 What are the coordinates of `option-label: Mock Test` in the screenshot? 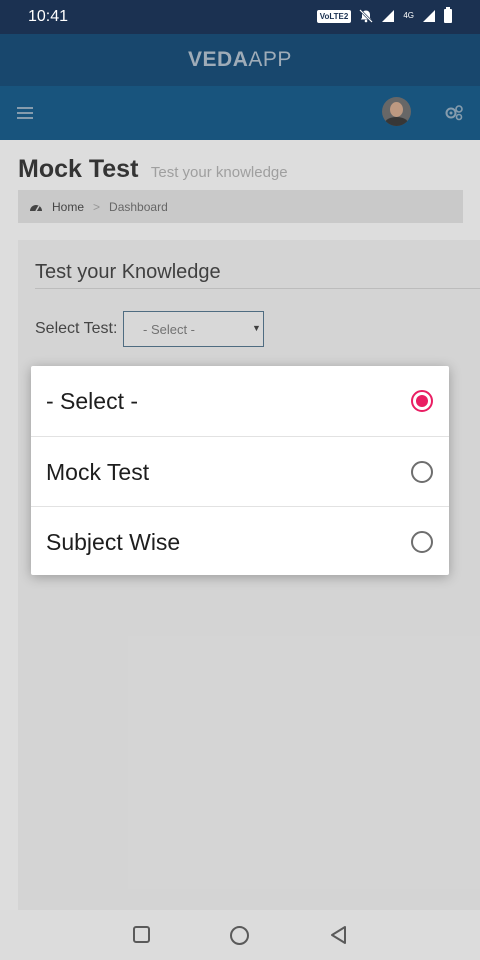 It's located at (98, 472).